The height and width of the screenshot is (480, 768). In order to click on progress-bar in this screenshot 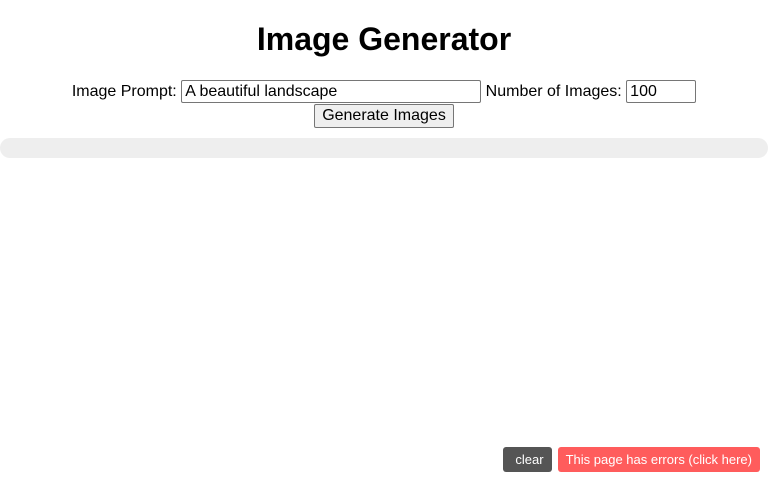, I will do `click(384, 148)`.